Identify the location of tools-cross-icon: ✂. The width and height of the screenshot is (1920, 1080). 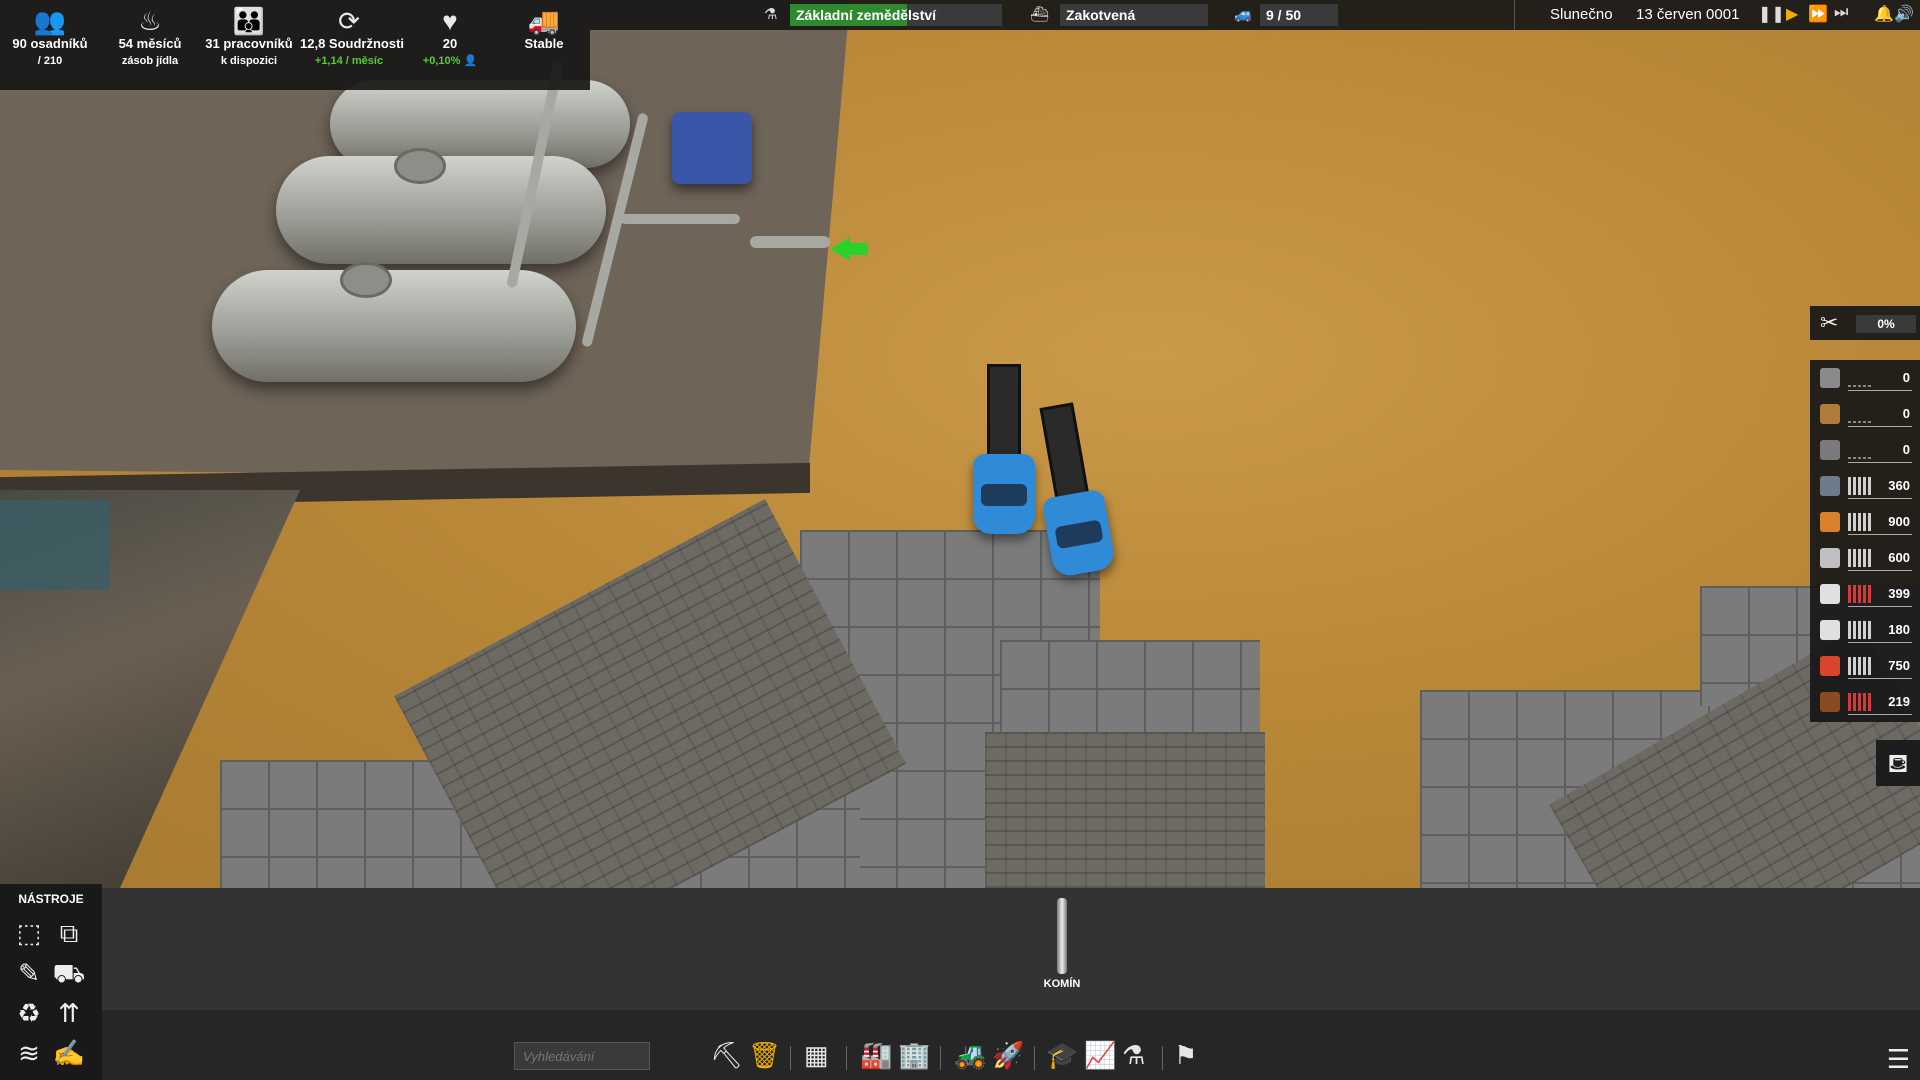
(1829, 322).